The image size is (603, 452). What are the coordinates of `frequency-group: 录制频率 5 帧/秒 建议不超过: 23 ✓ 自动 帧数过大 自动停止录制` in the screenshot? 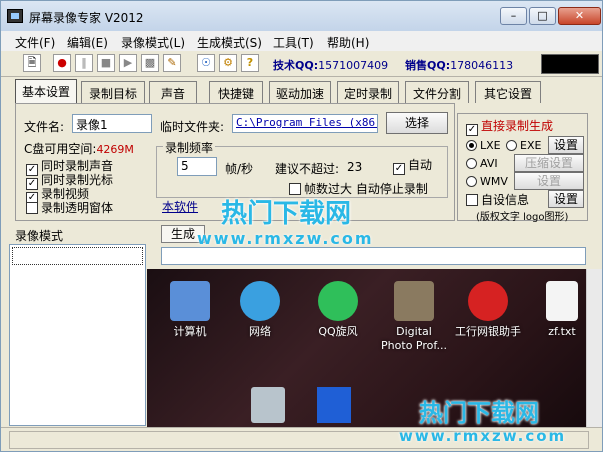 It's located at (302, 168).